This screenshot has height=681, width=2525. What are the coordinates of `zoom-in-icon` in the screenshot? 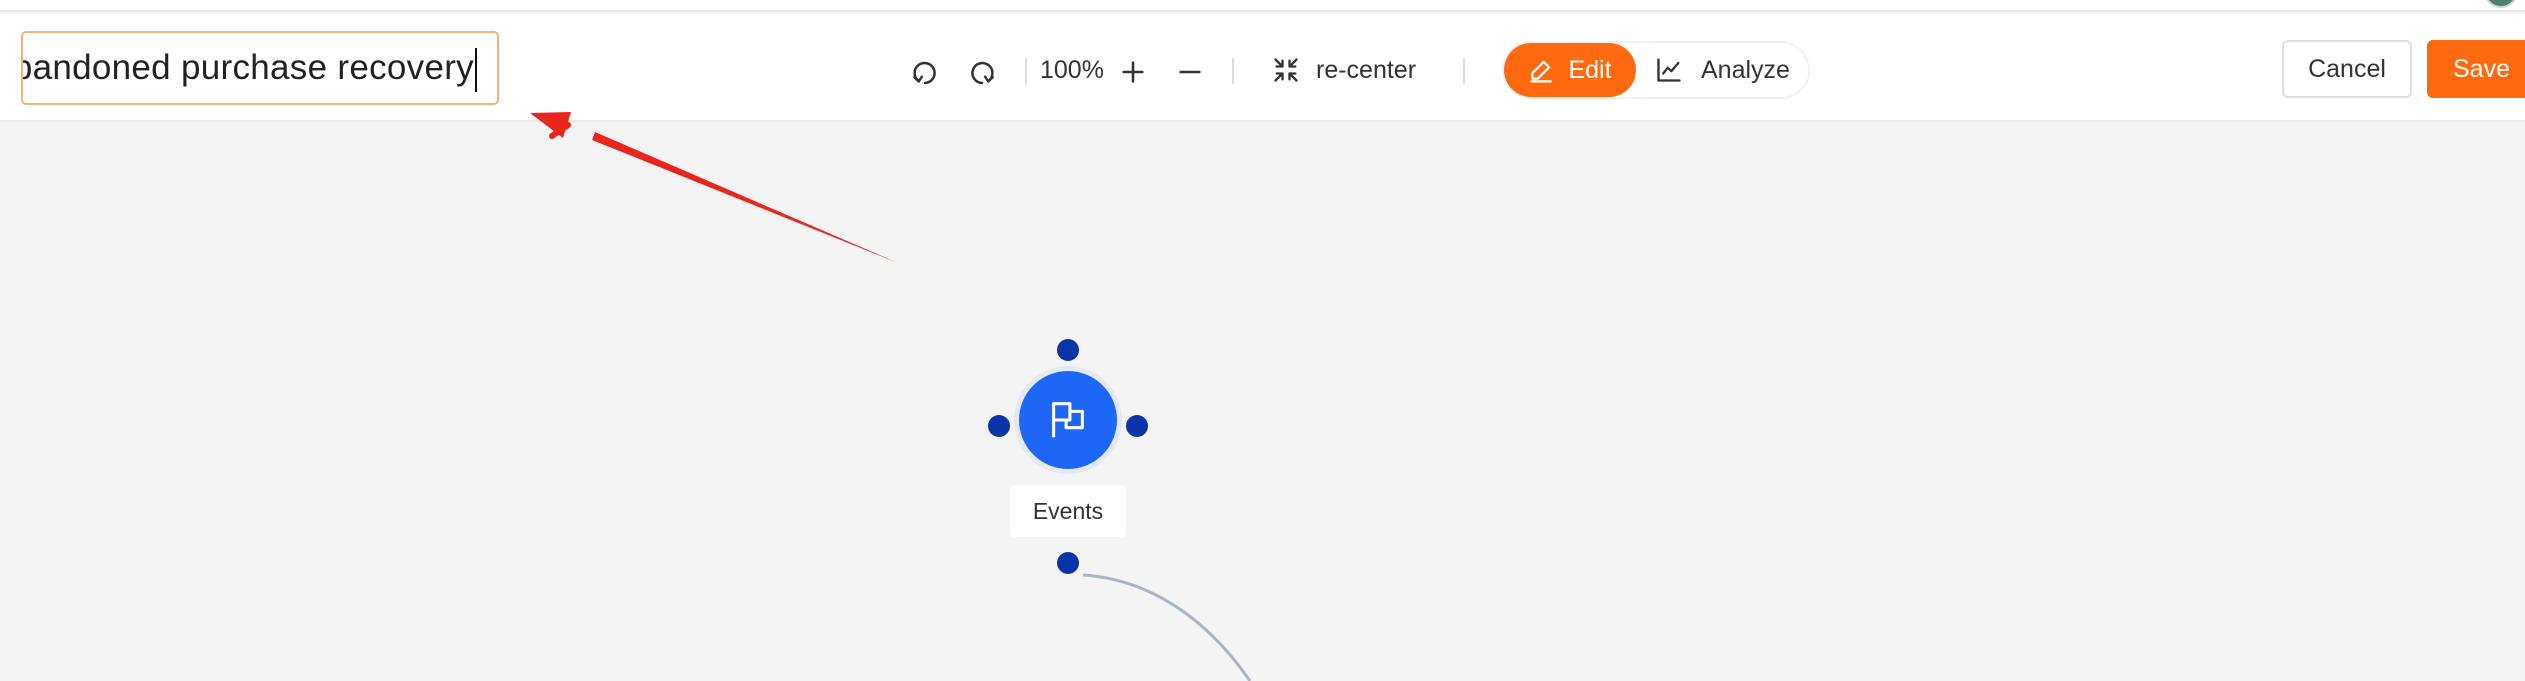 It's located at (1133, 72).